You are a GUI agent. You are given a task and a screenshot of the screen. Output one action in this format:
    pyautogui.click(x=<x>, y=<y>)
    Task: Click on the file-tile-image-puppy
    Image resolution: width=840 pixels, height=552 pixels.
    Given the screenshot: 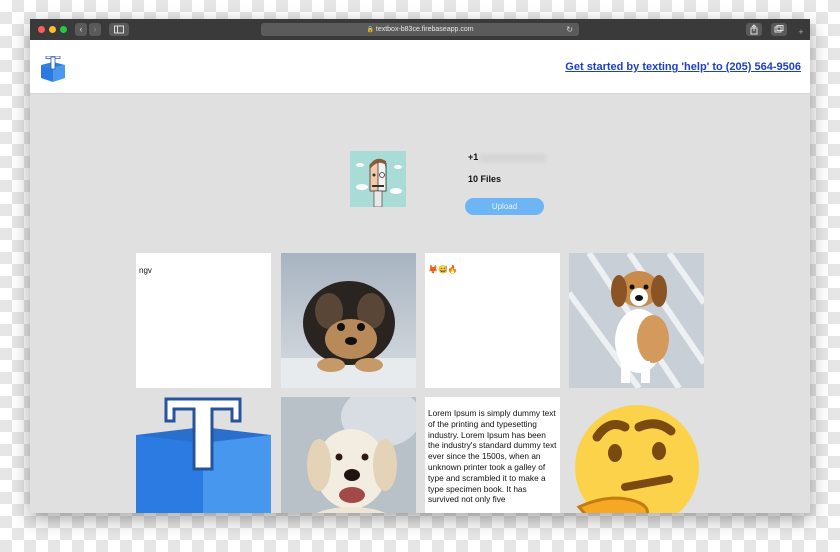 What is the action you would take?
    pyautogui.click(x=348, y=320)
    